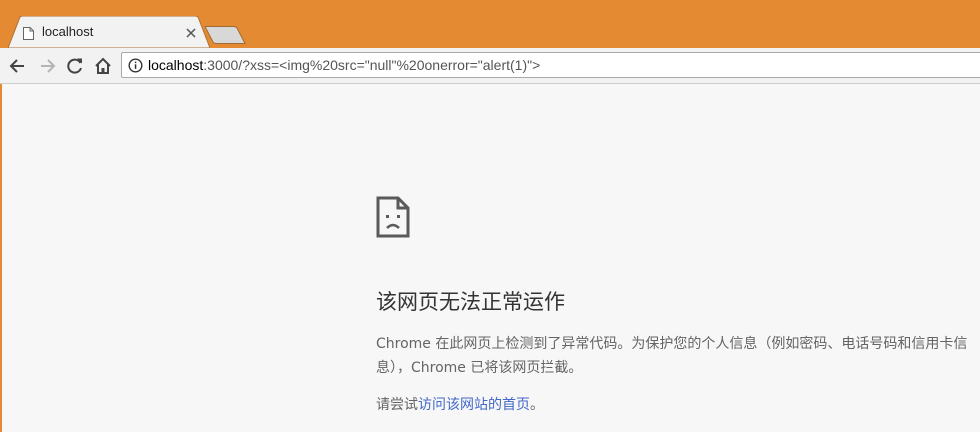 The height and width of the screenshot is (432, 980). What do you see at coordinates (68, 31) in the screenshot?
I see `tab-title: localhost` at bounding box center [68, 31].